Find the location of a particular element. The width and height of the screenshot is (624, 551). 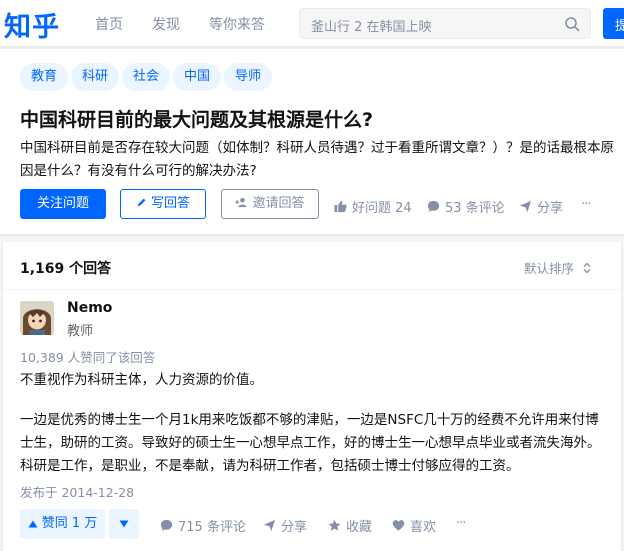

nav-waiting-answers: 等你来答 is located at coordinates (237, 24).